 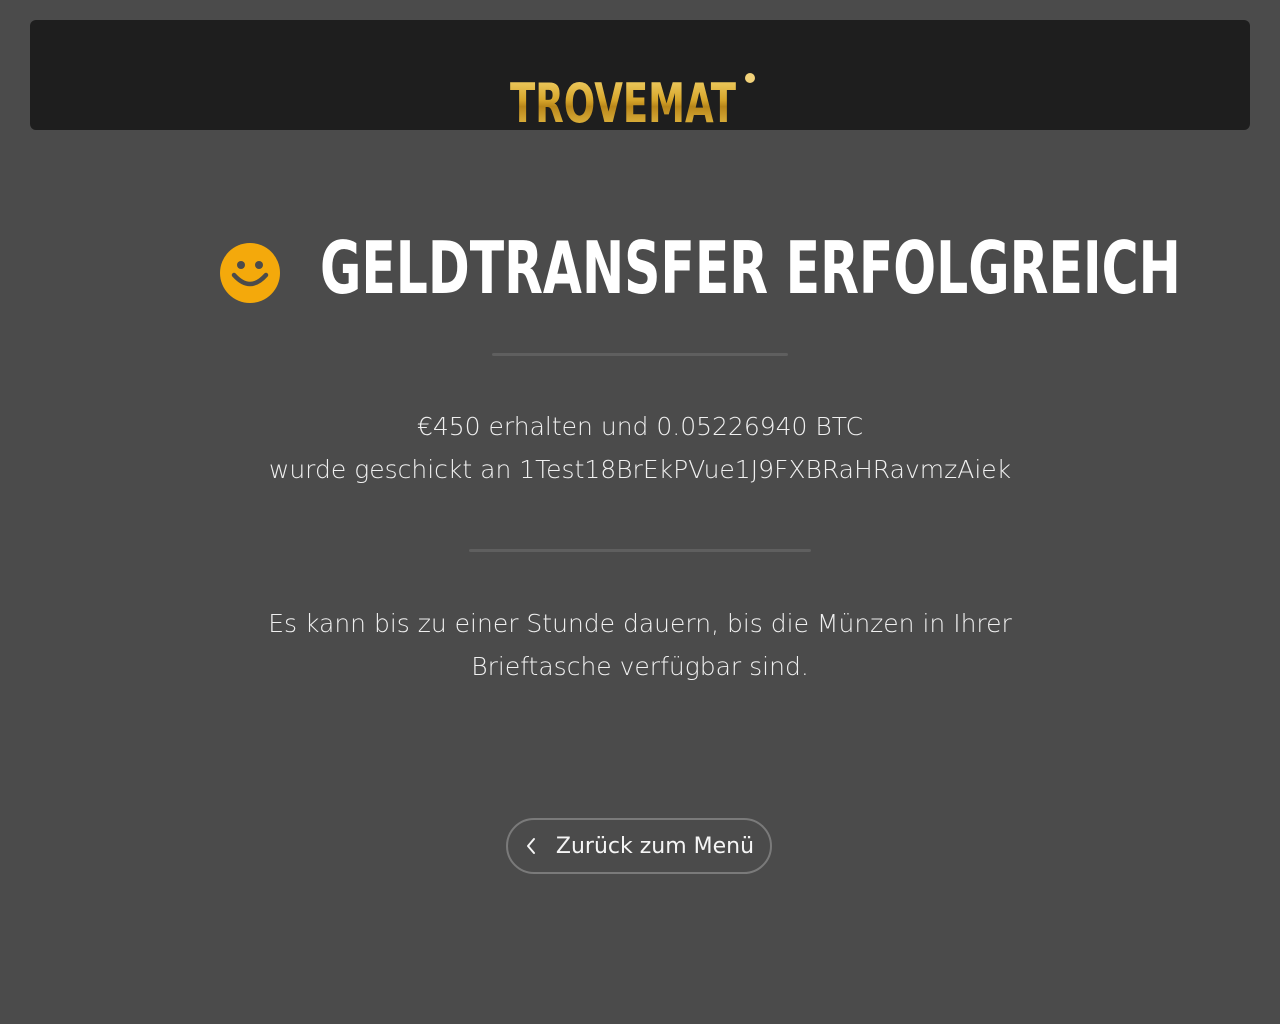 I want to click on trovemat-logo: TROVEMAT, so click(x=640, y=102).